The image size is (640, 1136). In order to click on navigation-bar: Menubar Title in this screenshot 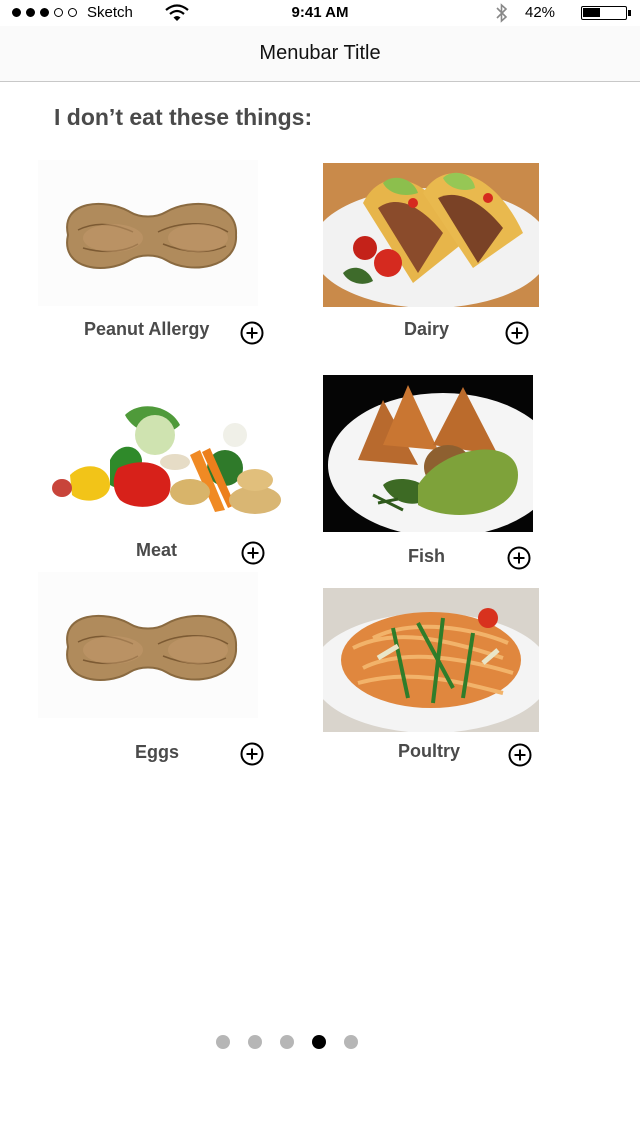, I will do `click(320, 54)`.